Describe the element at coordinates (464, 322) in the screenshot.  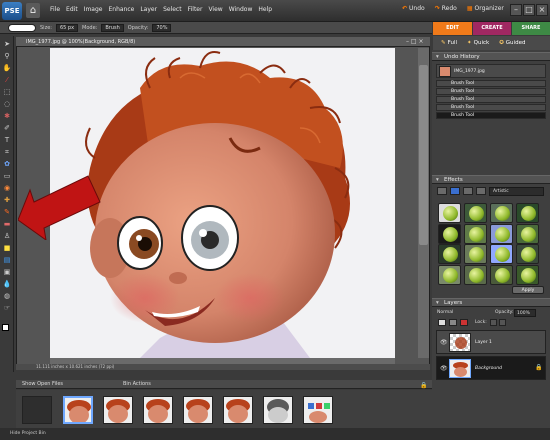
I see `delete-layer-icon` at that location.